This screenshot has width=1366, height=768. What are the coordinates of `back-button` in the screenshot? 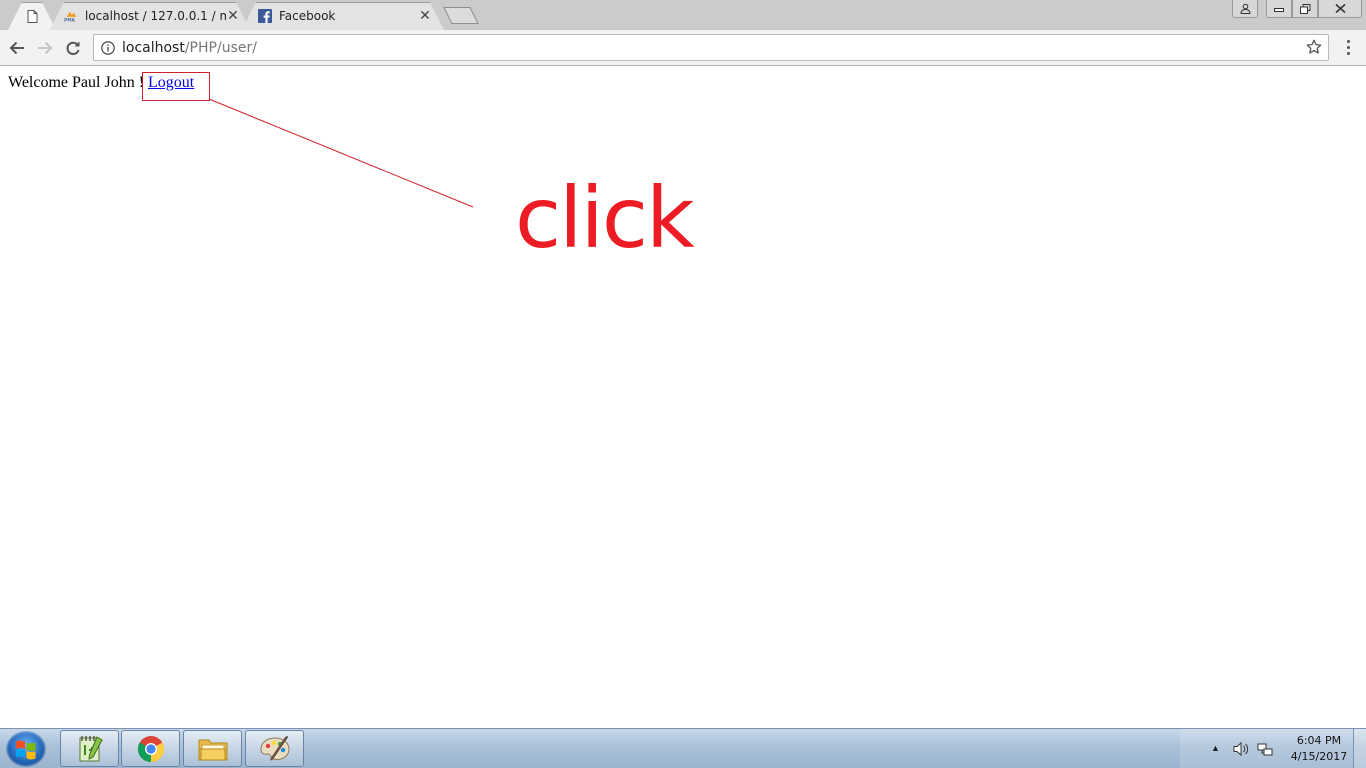 It's located at (17, 48).